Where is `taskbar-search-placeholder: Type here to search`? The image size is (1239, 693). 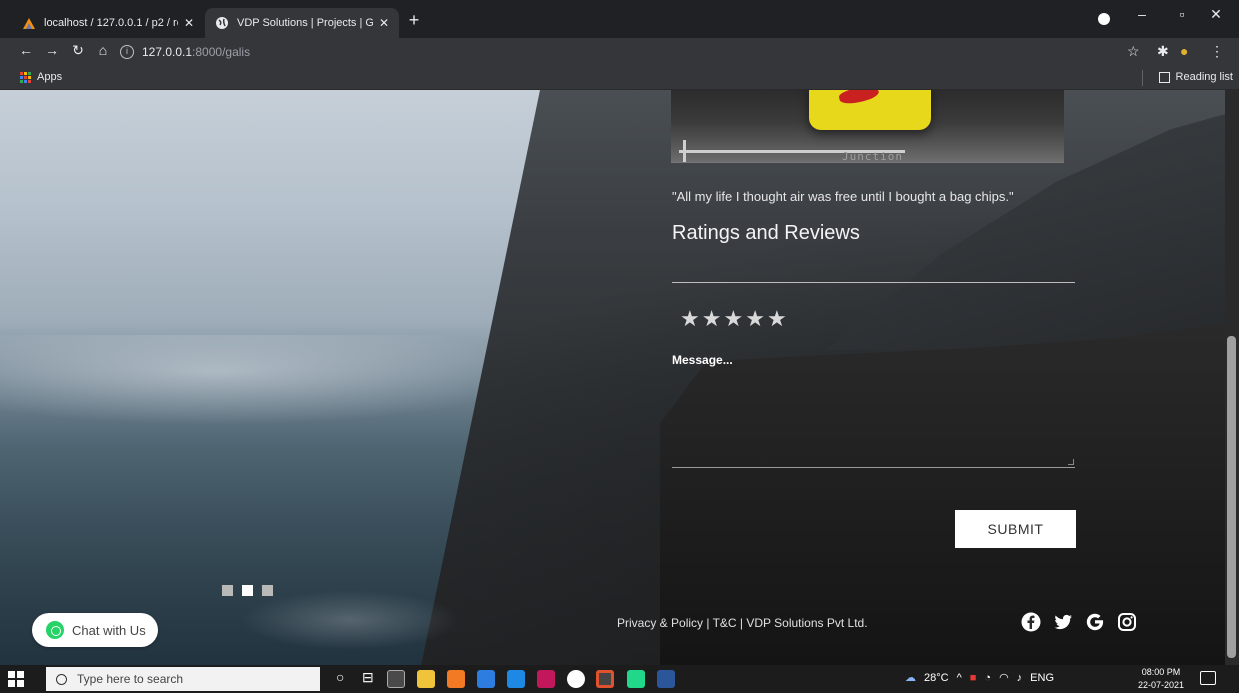 taskbar-search-placeholder: Type here to search is located at coordinates (130, 679).